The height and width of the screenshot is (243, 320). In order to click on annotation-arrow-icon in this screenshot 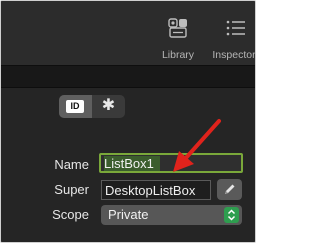, I will do `click(197, 145)`.